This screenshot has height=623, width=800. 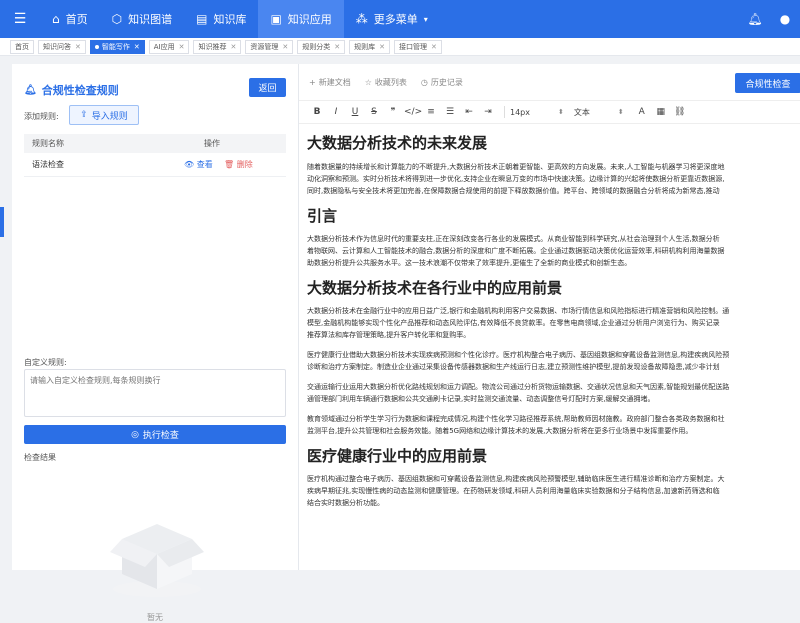 I want to click on tab-label: 智能写作, so click(x=115, y=46).